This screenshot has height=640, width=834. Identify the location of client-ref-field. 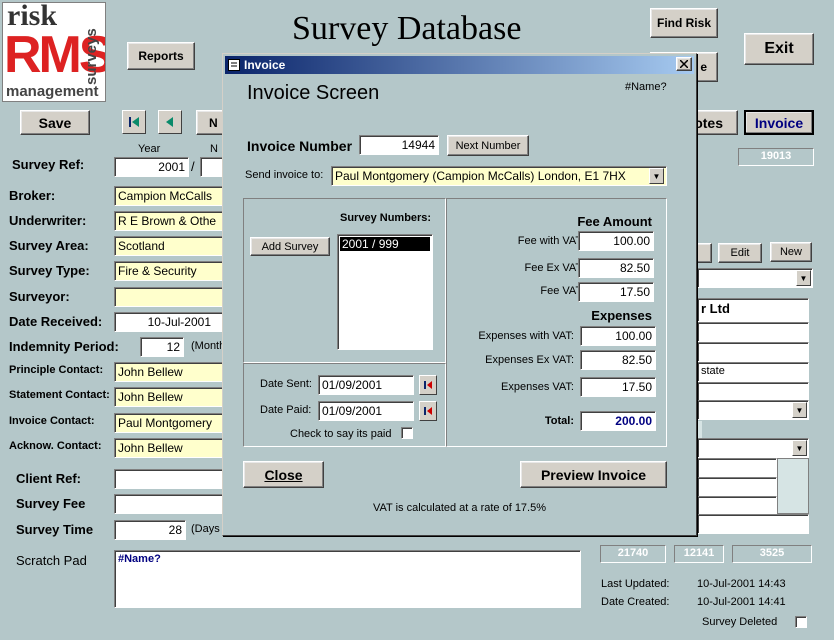
(169, 479).